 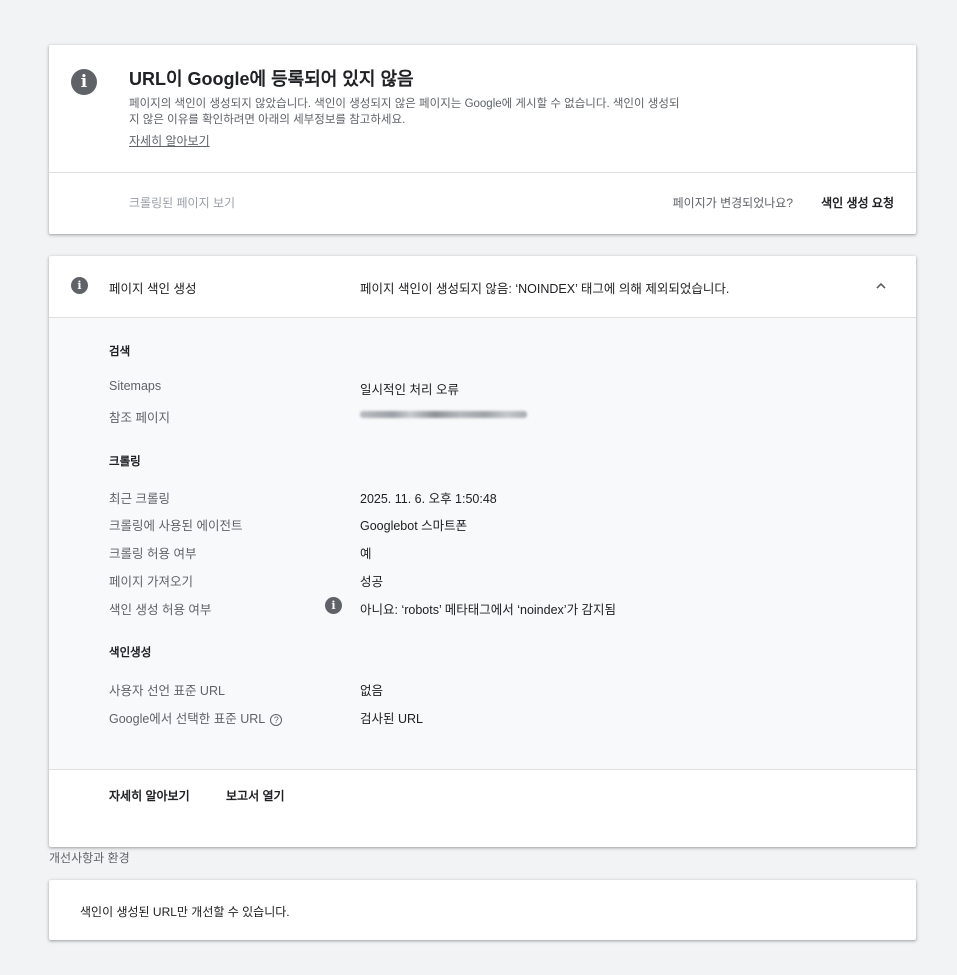 I want to click on indexing-allowed-label: 색인 생성 허용 여부, so click(x=160, y=610).